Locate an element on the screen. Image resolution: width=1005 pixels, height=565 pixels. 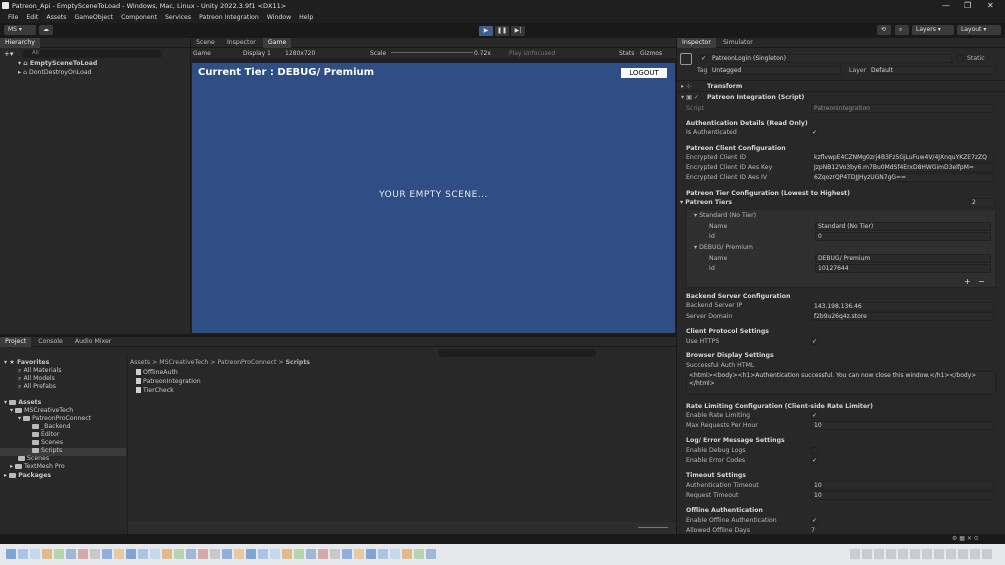
layout-dropdown: Layout ▾ is located at coordinates (979, 30).